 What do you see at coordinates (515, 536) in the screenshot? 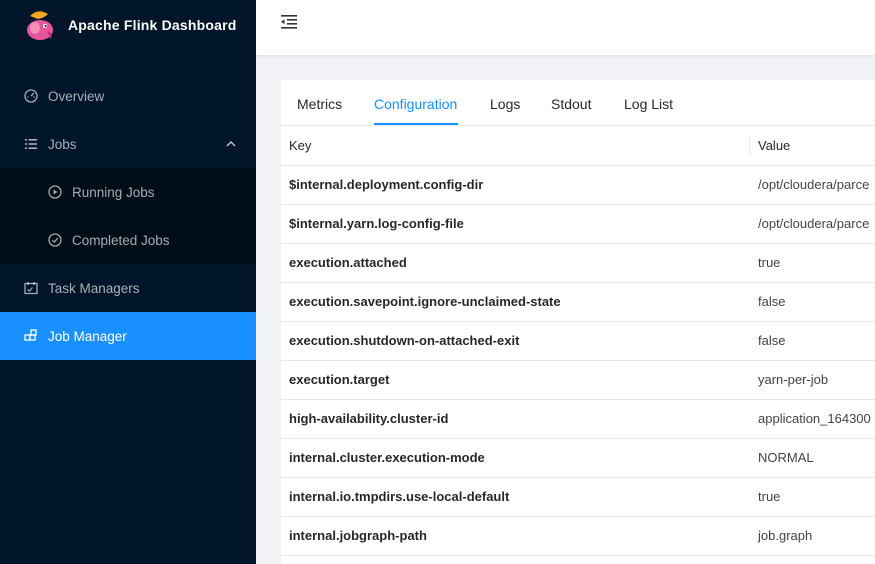
I see `config-key: internal.jobgraph-path` at bounding box center [515, 536].